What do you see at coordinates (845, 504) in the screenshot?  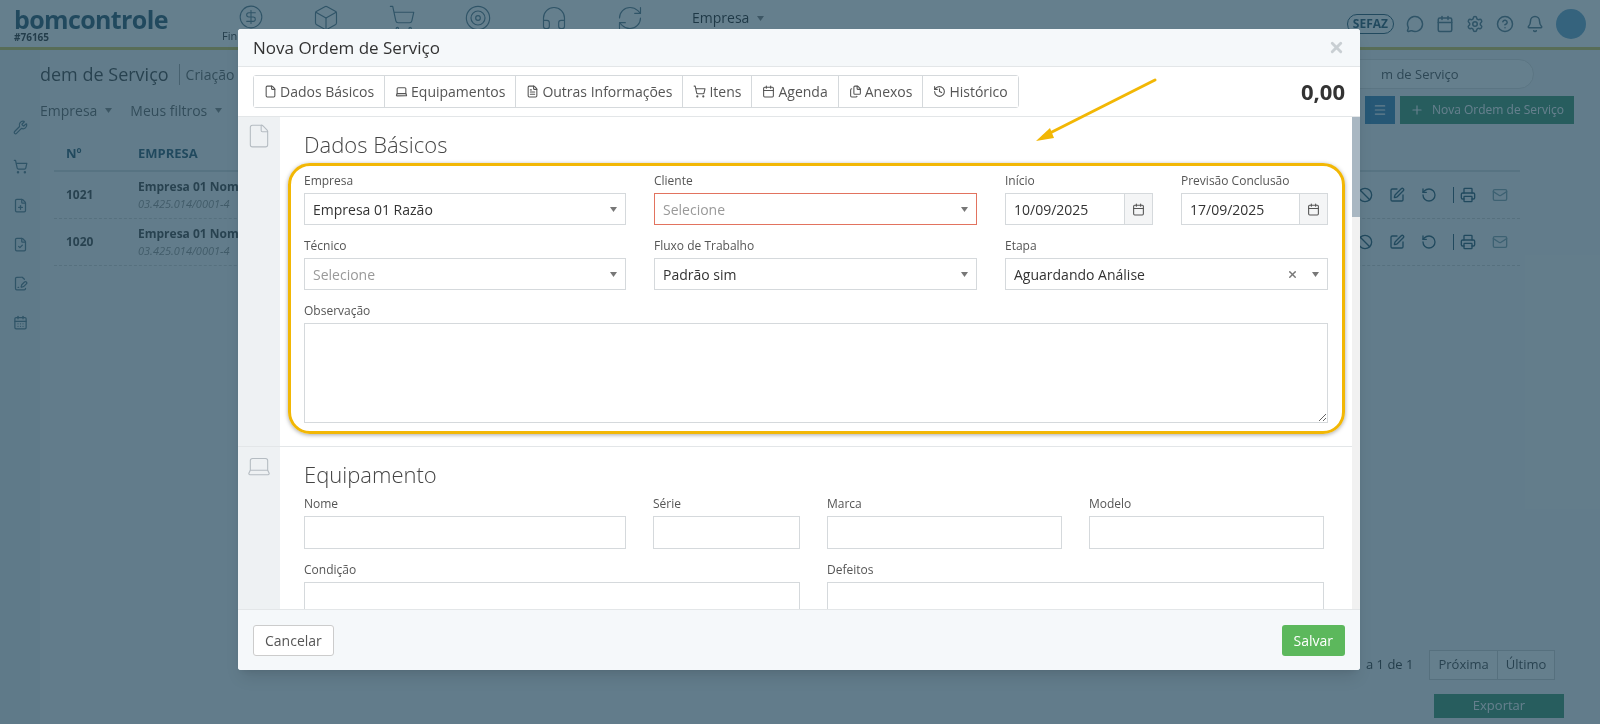 I see `field-label: Marca` at bounding box center [845, 504].